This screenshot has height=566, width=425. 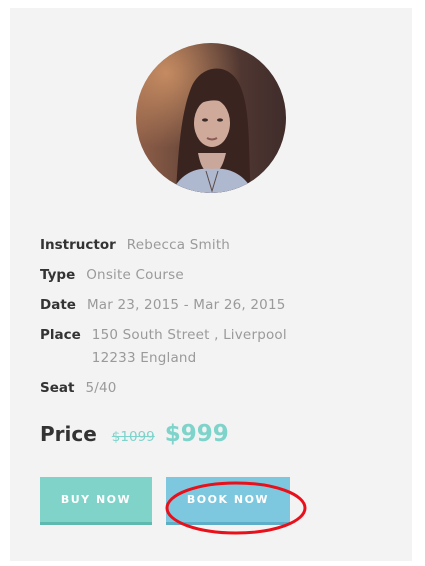 I want to click on book-now-button: BOOK NOW, so click(x=228, y=501).